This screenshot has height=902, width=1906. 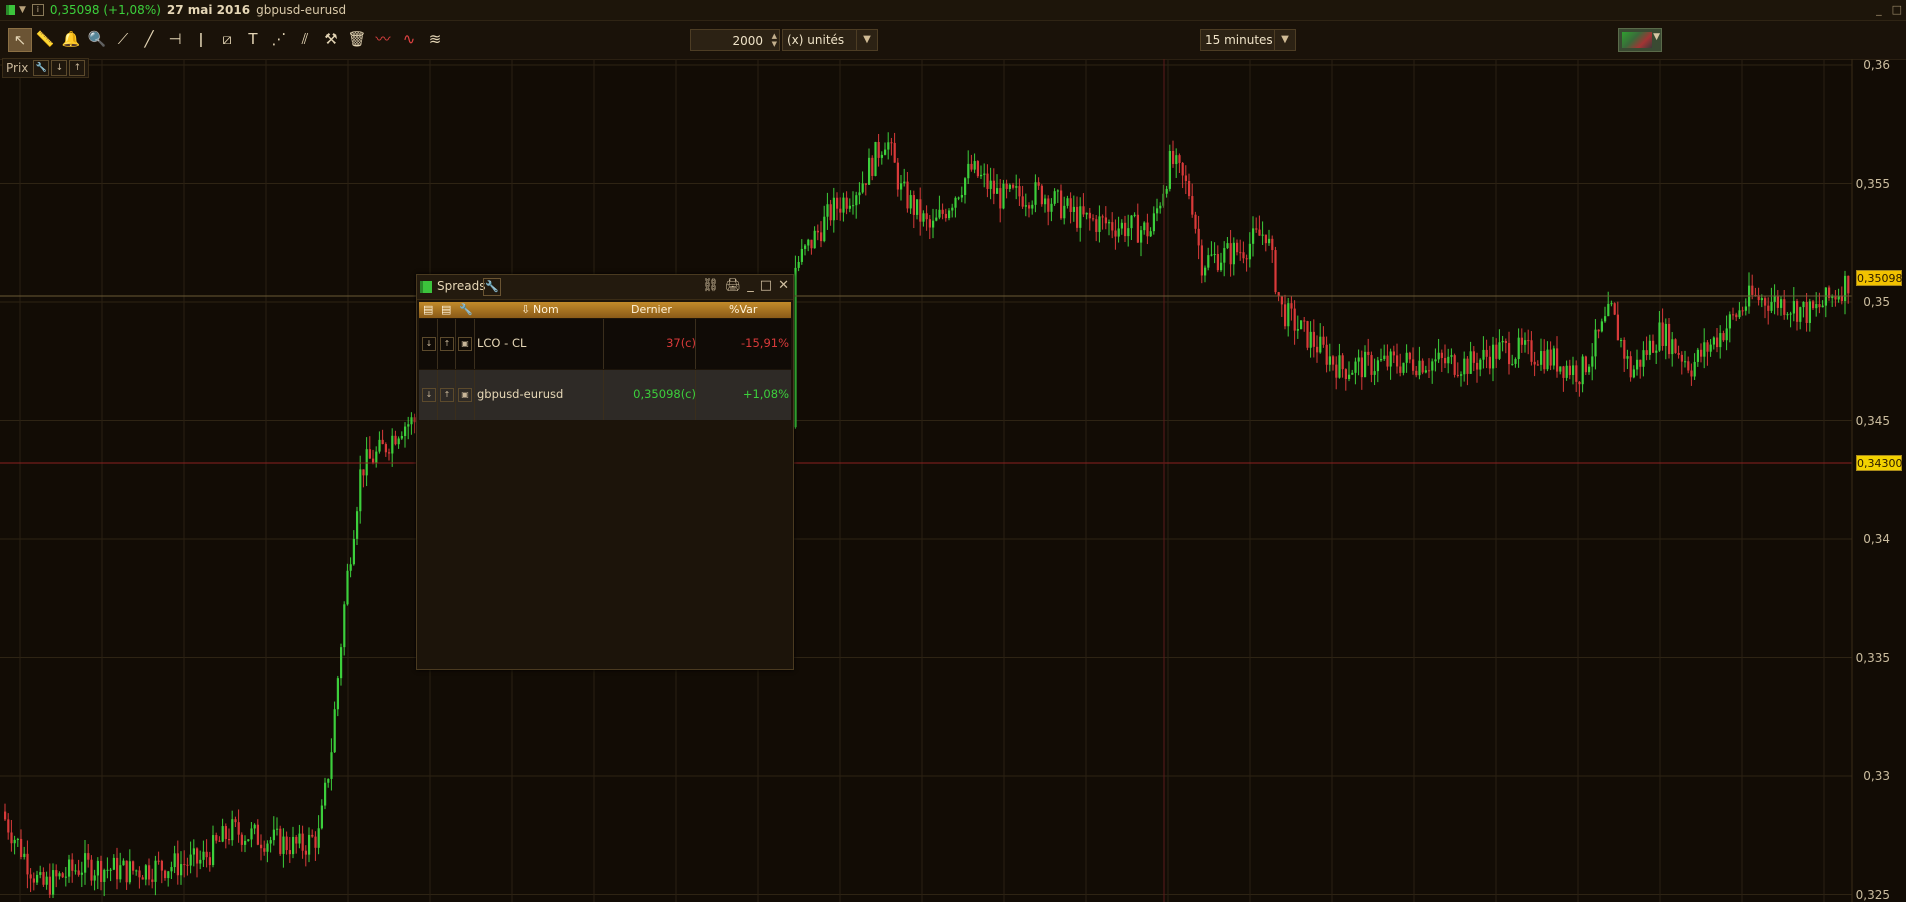 I want to click on column-name: Nom, so click(x=546, y=309).